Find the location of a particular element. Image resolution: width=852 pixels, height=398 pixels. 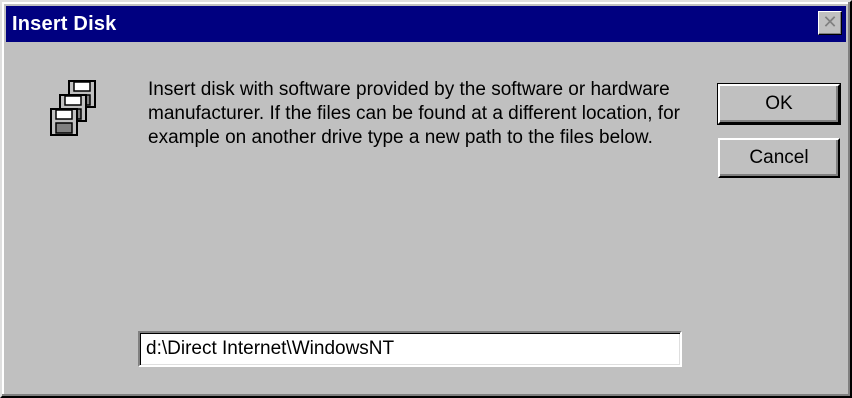

close-icon: ✕ is located at coordinates (830, 22).